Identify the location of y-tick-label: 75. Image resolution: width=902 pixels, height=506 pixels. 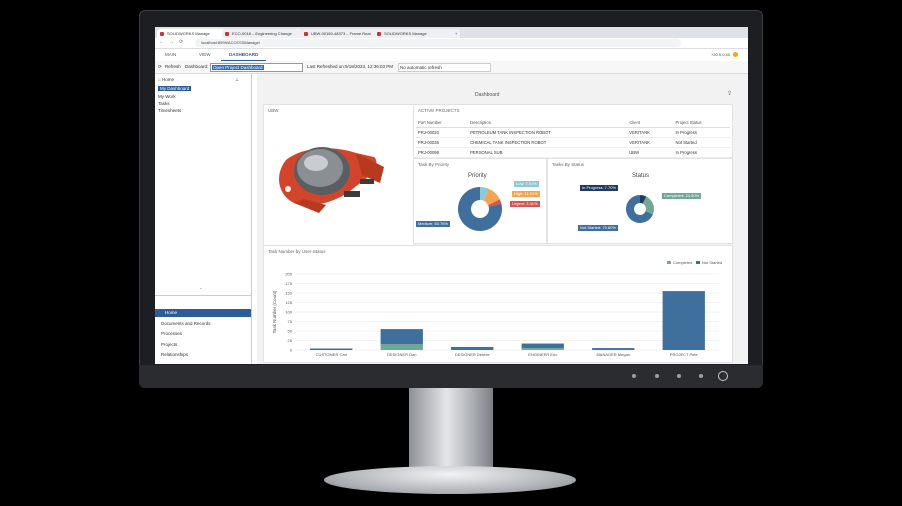
(290, 321).